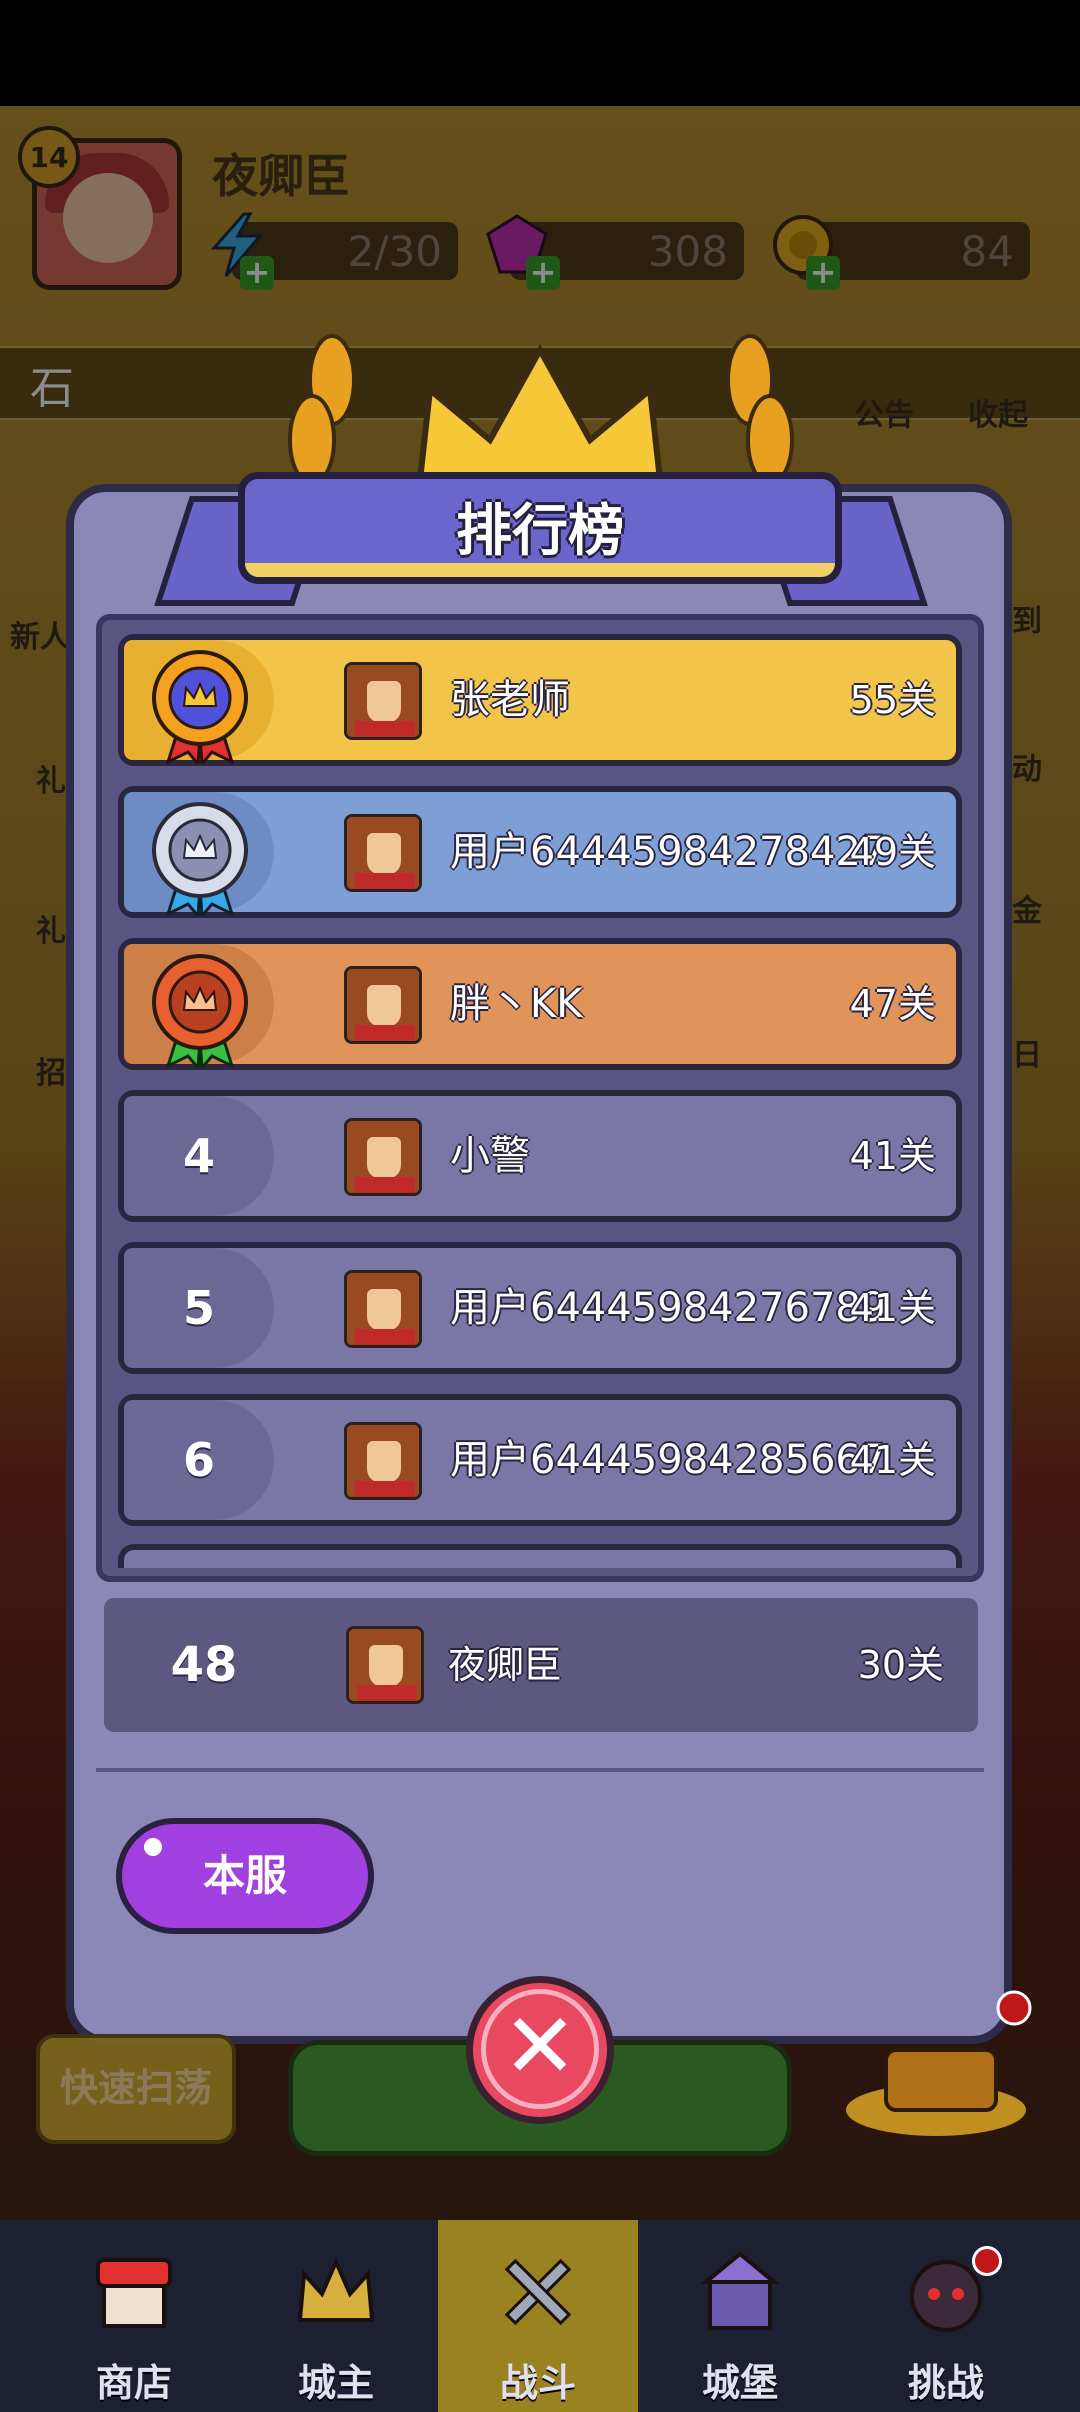 This screenshot has width=1080, height=2412. What do you see at coordinates (739, 2383) in the screenshot?
I see `nav-label: 城堡` at bounding box center [739, 2383].